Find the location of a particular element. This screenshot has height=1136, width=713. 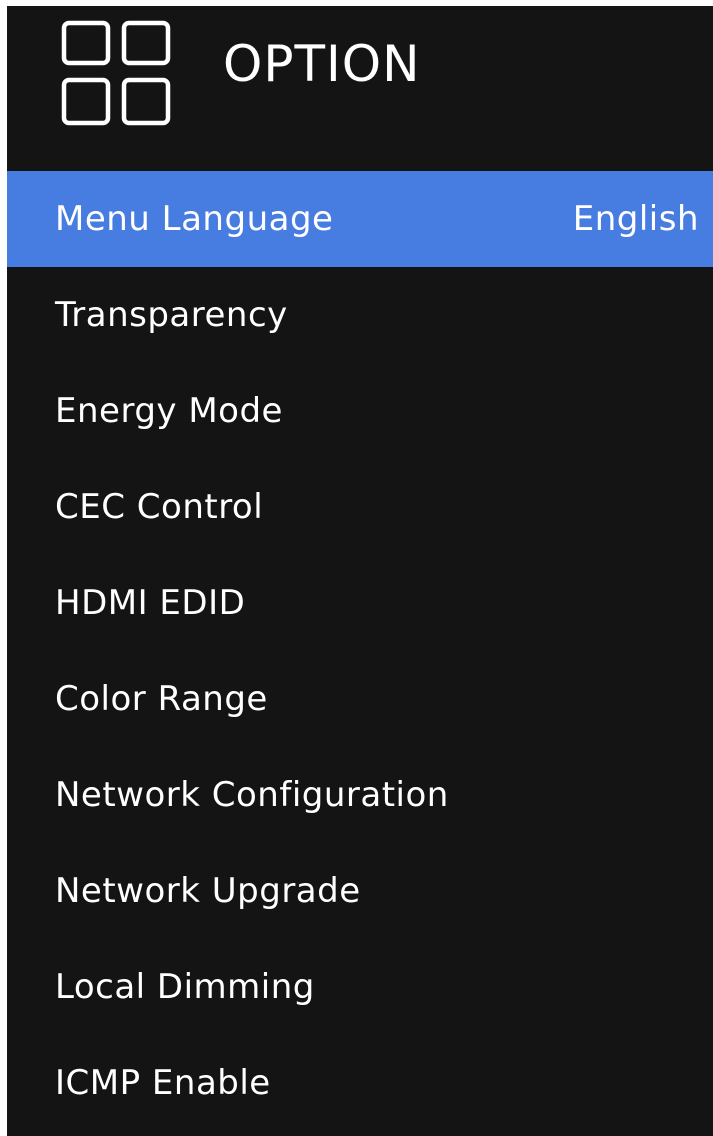

menu-item-label: Menu Language is located at coordinates (194, 219).